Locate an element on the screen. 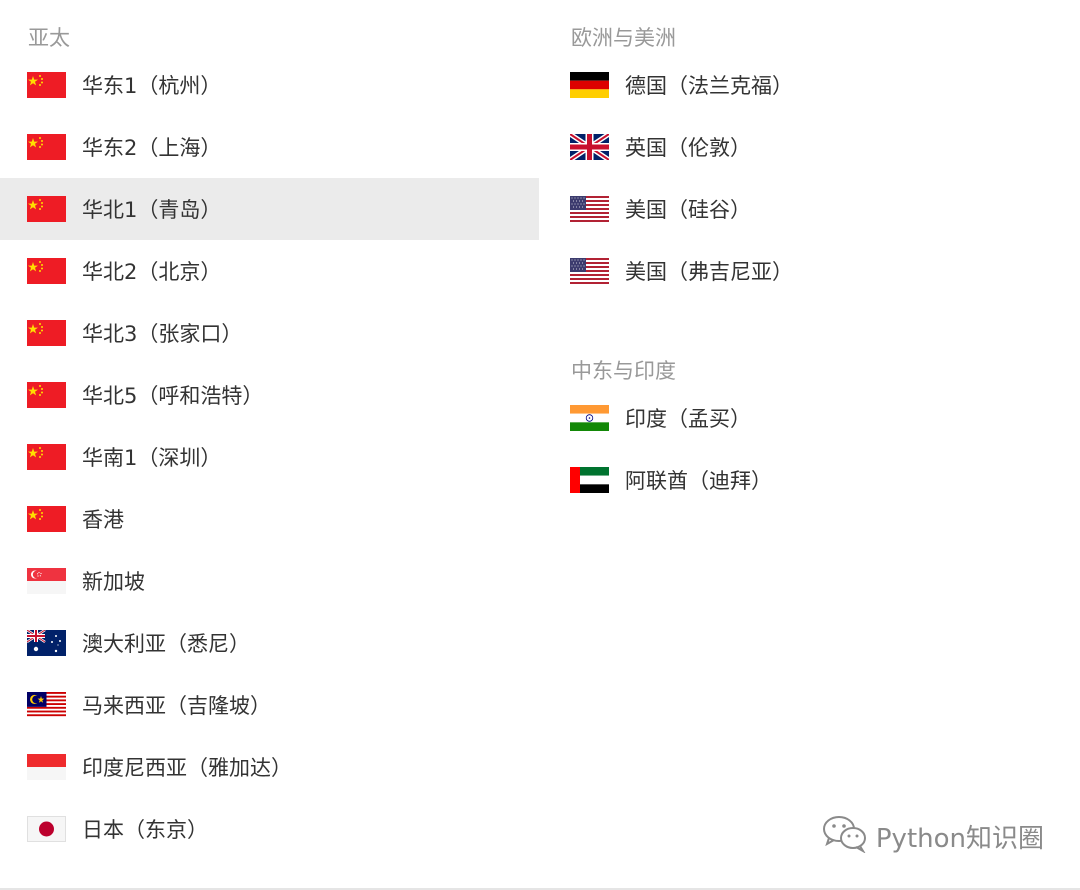 The height and width of the screenshot is (890, 1080). group-title-europe-america: 欧洲与美洲 is located at coordinates (623, 38).